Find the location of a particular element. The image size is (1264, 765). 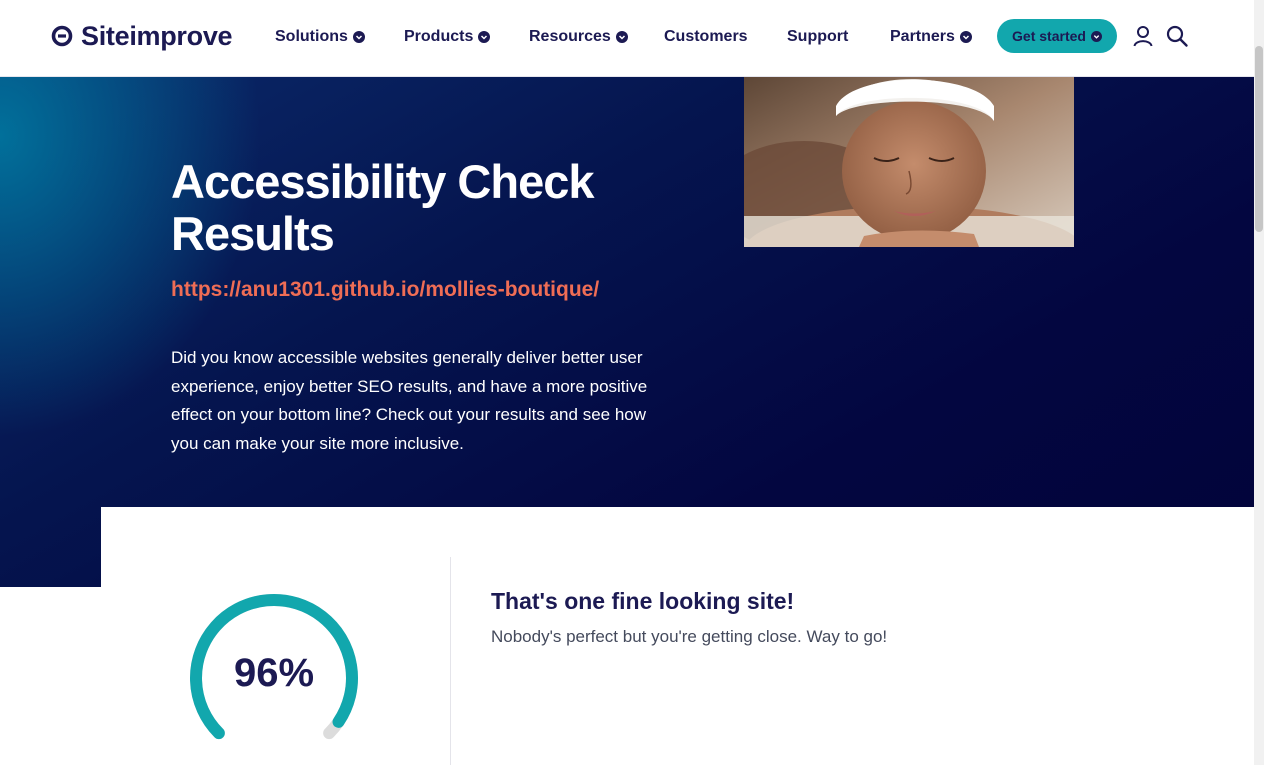

nav-item-label: Products is located at coordinates (439, 36).